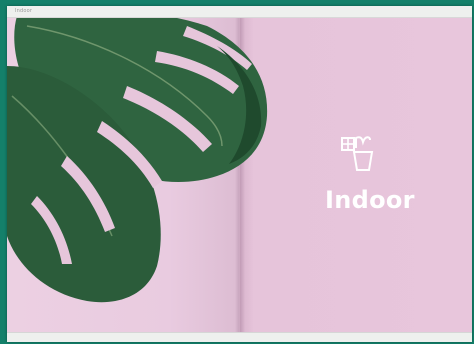 The width and height of the screenshot is (474, 344). What do you see at coordinates (239, 12) in the screenshot?
I see `header-band: Indoor` at bounding box center [239, 12].